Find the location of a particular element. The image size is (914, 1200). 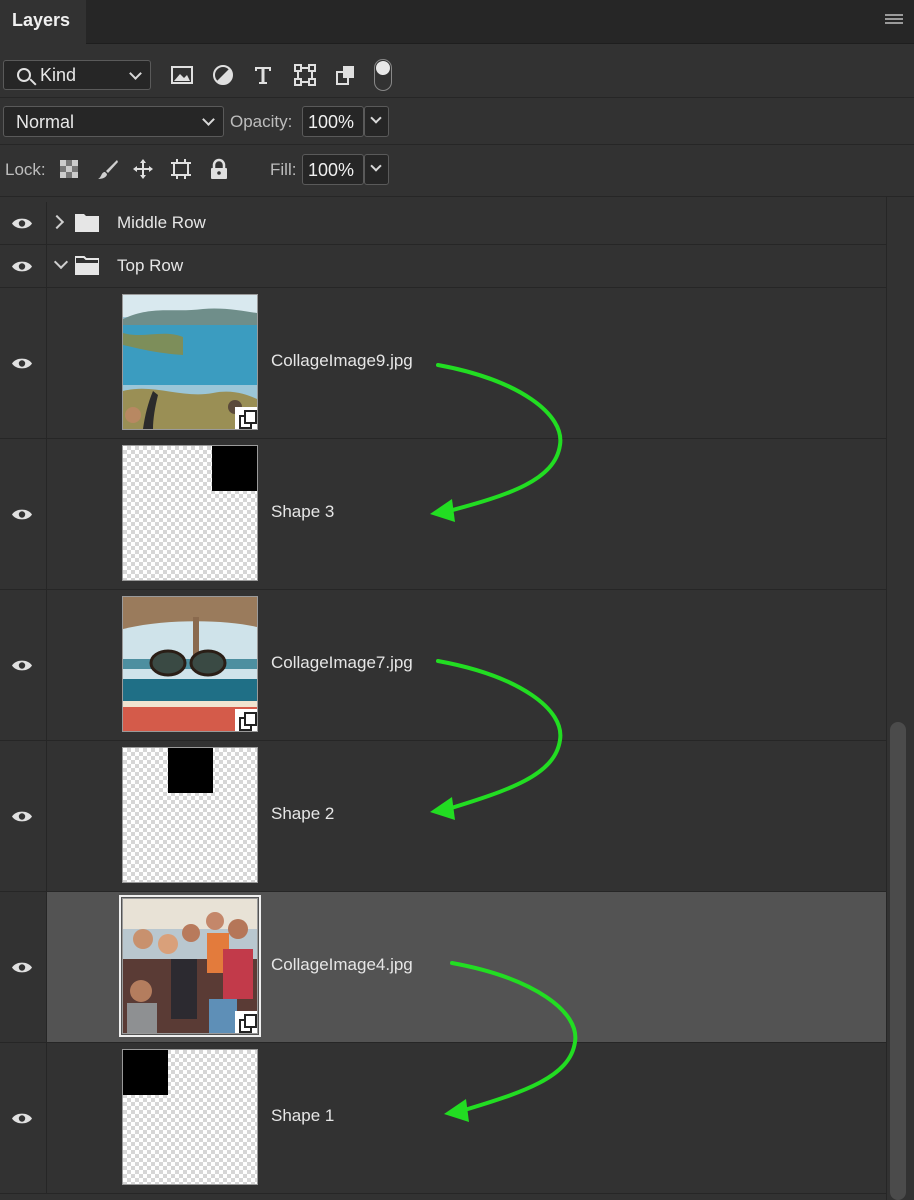

layer-thumbnail-coast-photo is located at coordinates (190, 362).